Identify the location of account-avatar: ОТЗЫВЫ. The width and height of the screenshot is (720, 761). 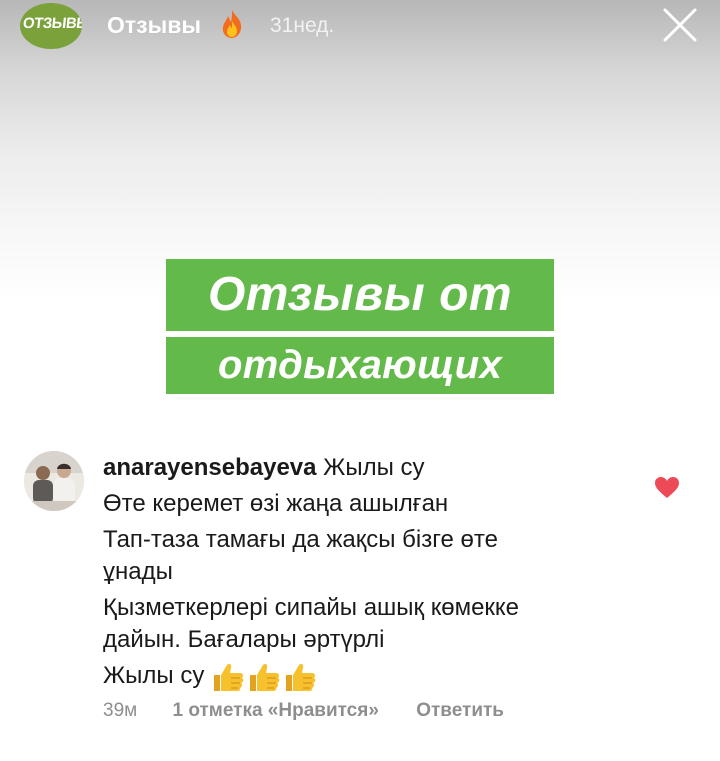
(51, 26).